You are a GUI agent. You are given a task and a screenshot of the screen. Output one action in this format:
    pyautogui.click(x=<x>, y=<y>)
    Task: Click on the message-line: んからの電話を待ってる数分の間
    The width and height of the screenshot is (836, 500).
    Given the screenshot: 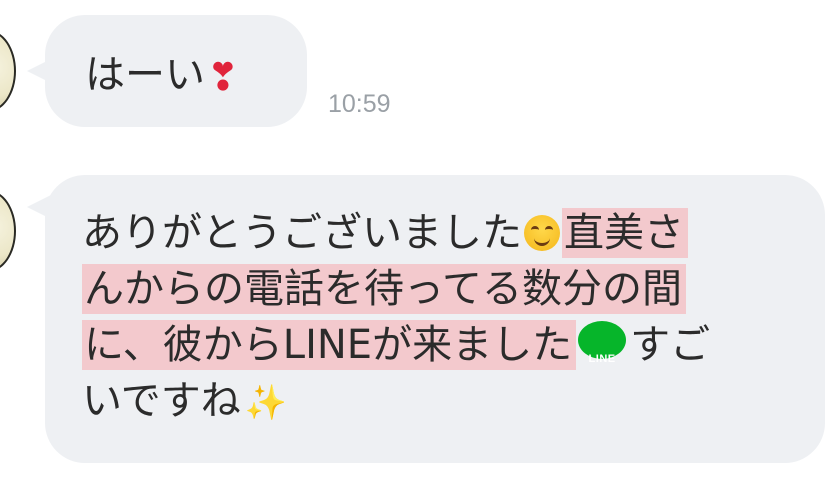 What is the action you would take?
    pyautogui.click(x=442, y=289)
    